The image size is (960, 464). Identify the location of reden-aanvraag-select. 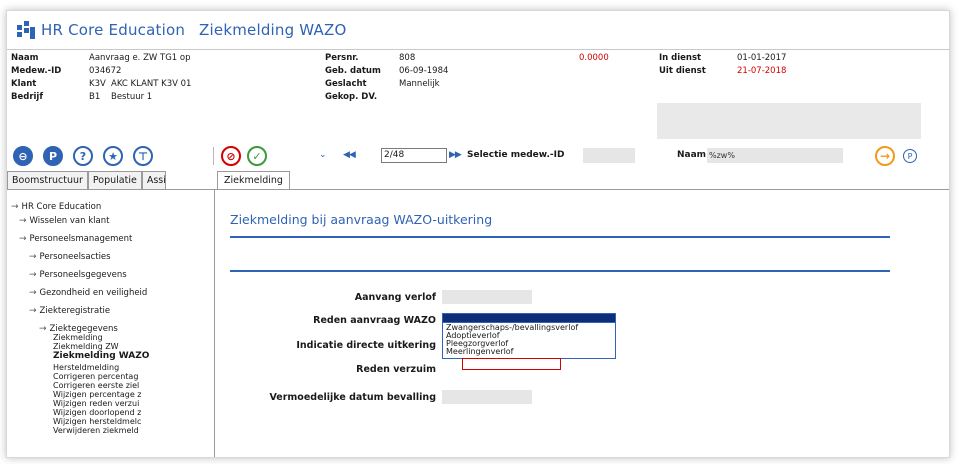
(529, 318).